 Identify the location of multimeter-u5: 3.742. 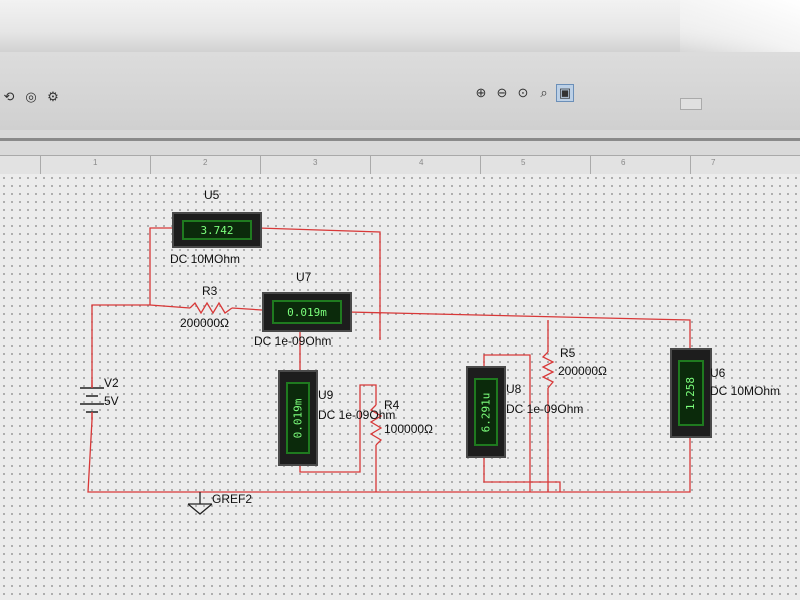
(217, 230).